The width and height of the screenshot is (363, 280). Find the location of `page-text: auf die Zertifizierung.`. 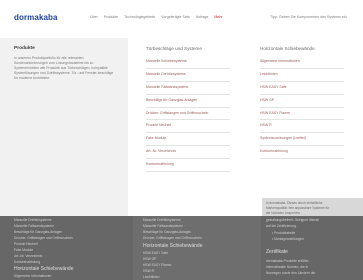

page-text: auf die Zertifizierung. is located at coordinates (281, 226).